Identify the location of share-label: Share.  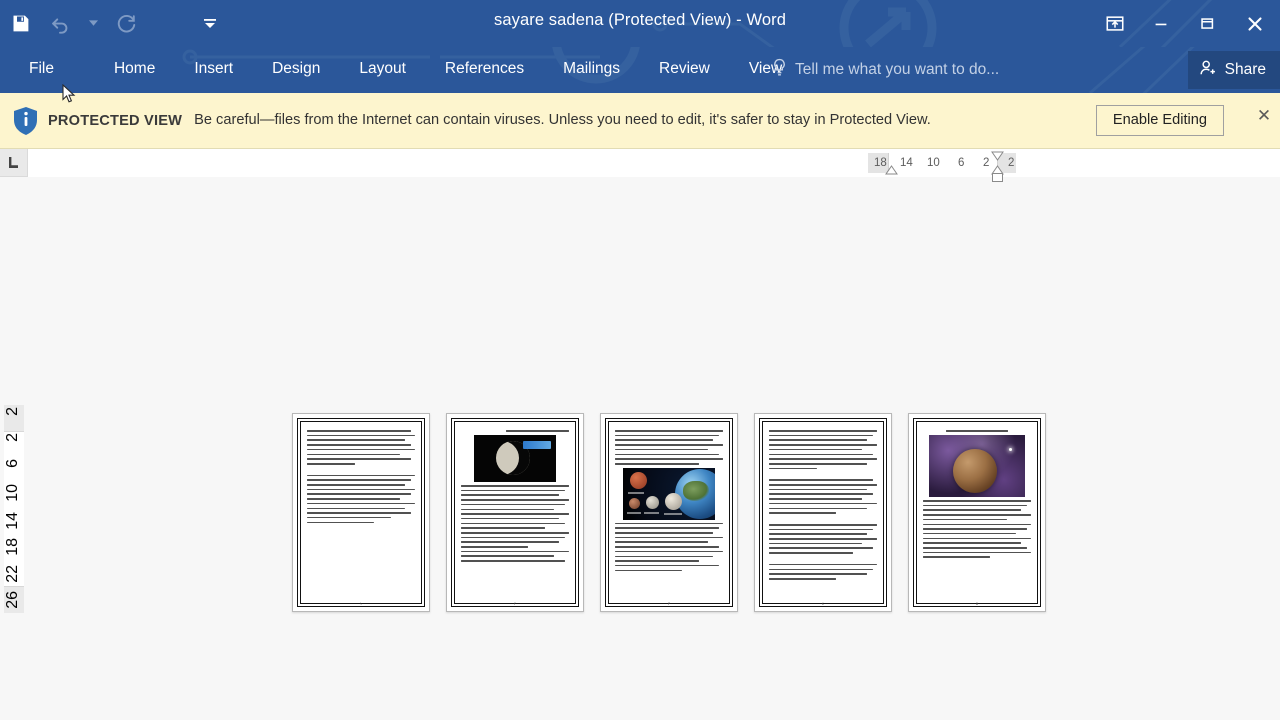
(1245, 69).